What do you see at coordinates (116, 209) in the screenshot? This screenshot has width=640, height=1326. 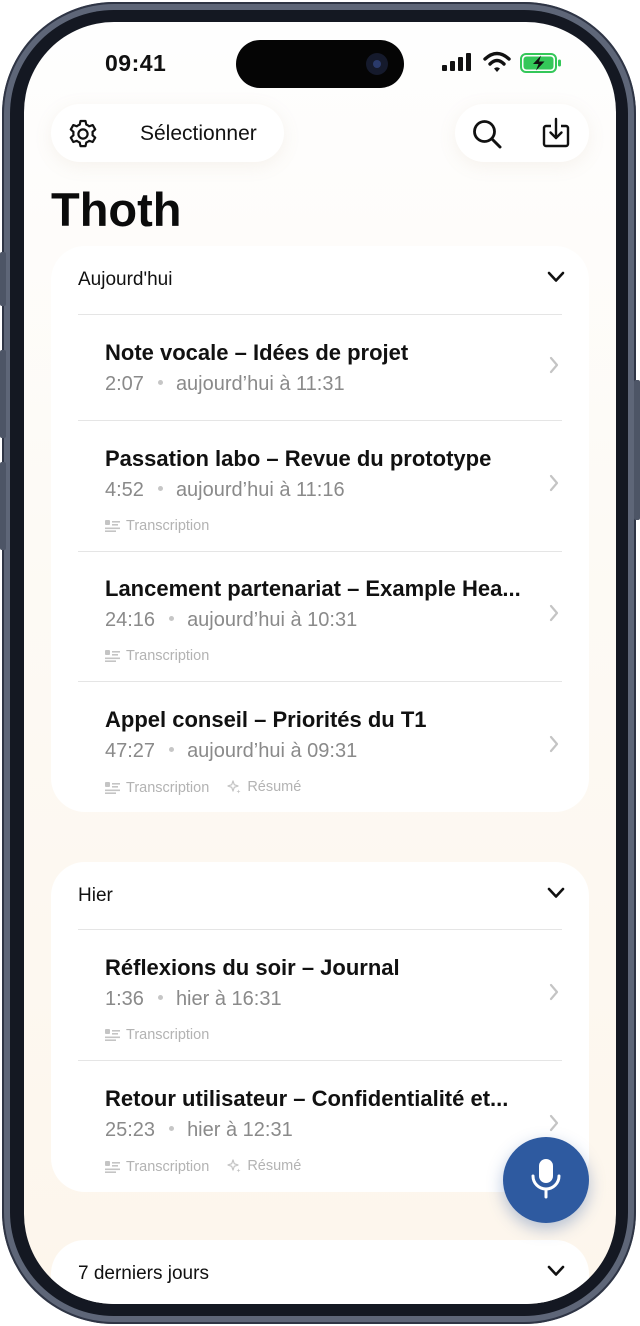 I see `page-title: Thoth` at bounding box center [116, 209].